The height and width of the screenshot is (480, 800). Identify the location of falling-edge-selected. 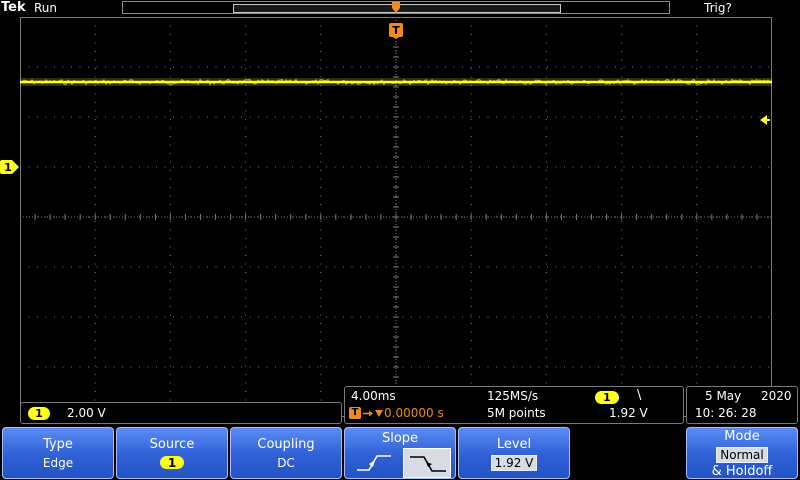
(427, 463).